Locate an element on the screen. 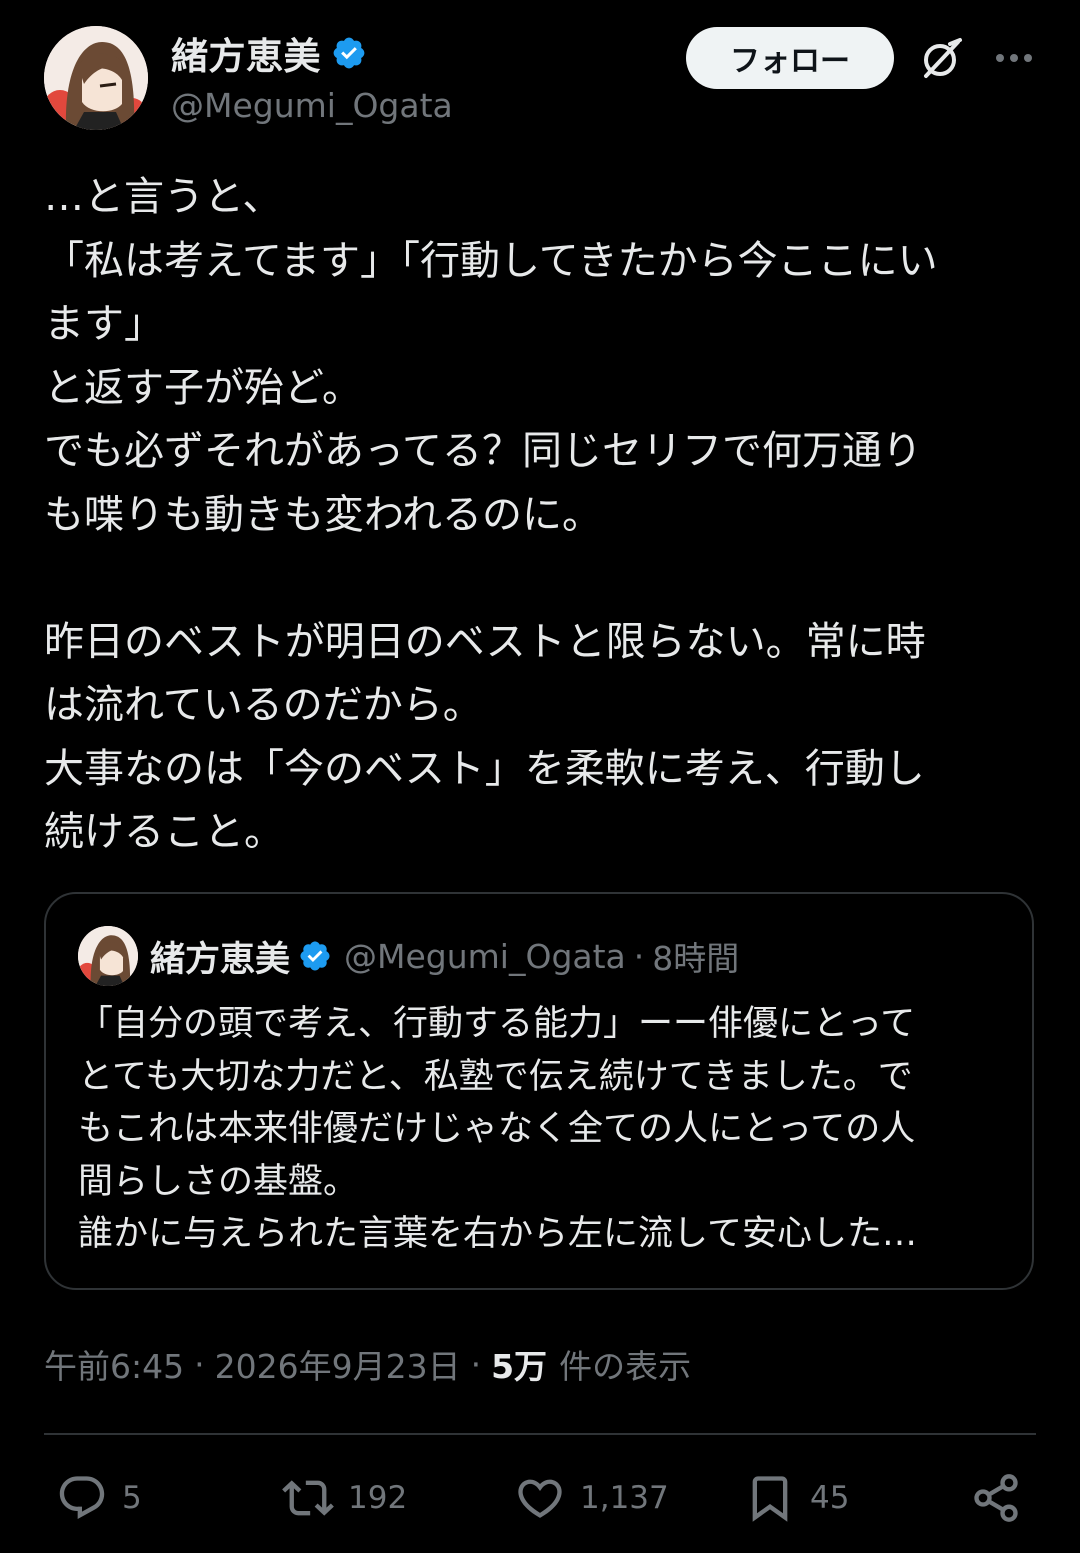  author-display-name: 緒方恵美 is located at coordinates (246, 53).